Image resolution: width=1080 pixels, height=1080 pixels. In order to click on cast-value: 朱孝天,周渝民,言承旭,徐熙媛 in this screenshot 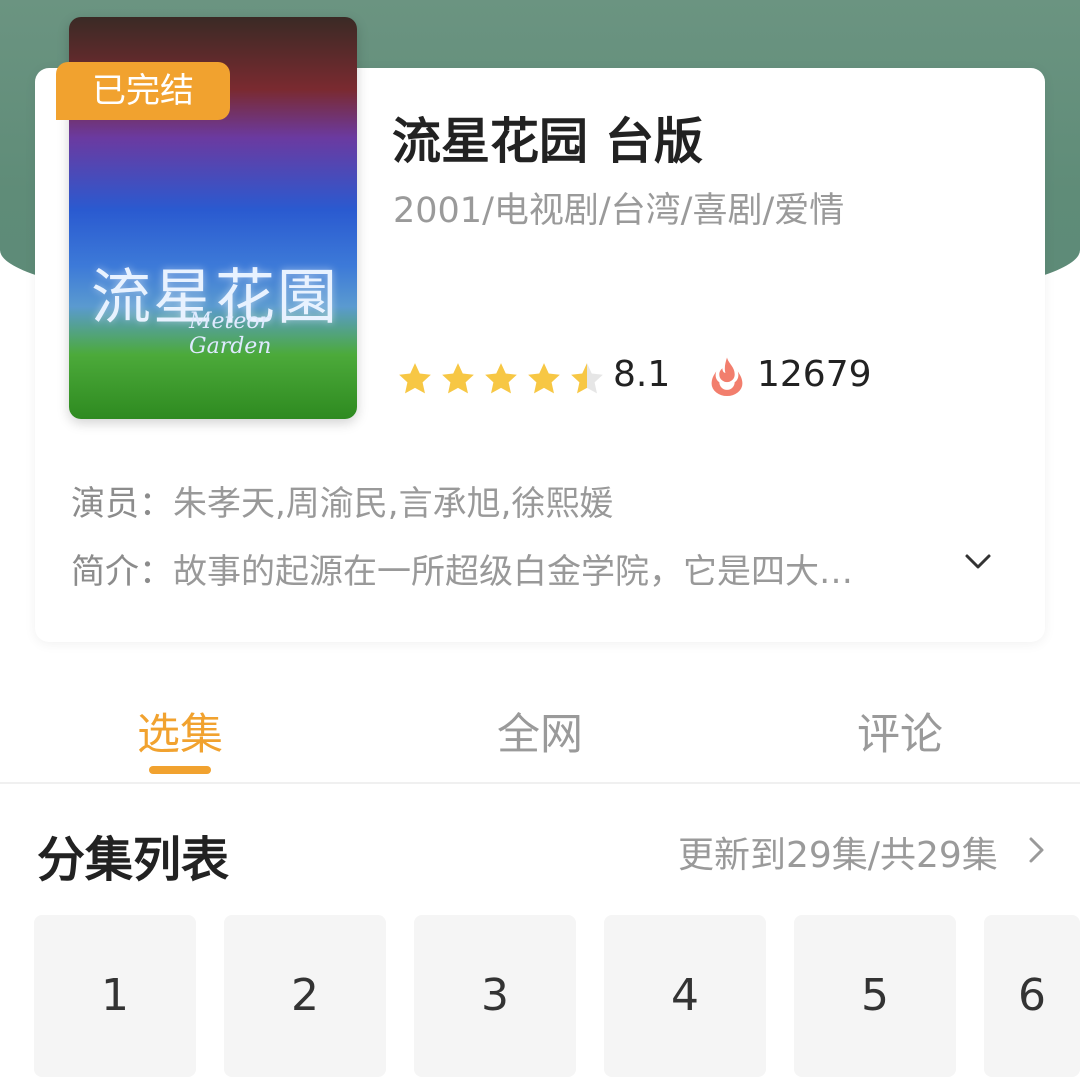, I will do `click(393, 504)`.